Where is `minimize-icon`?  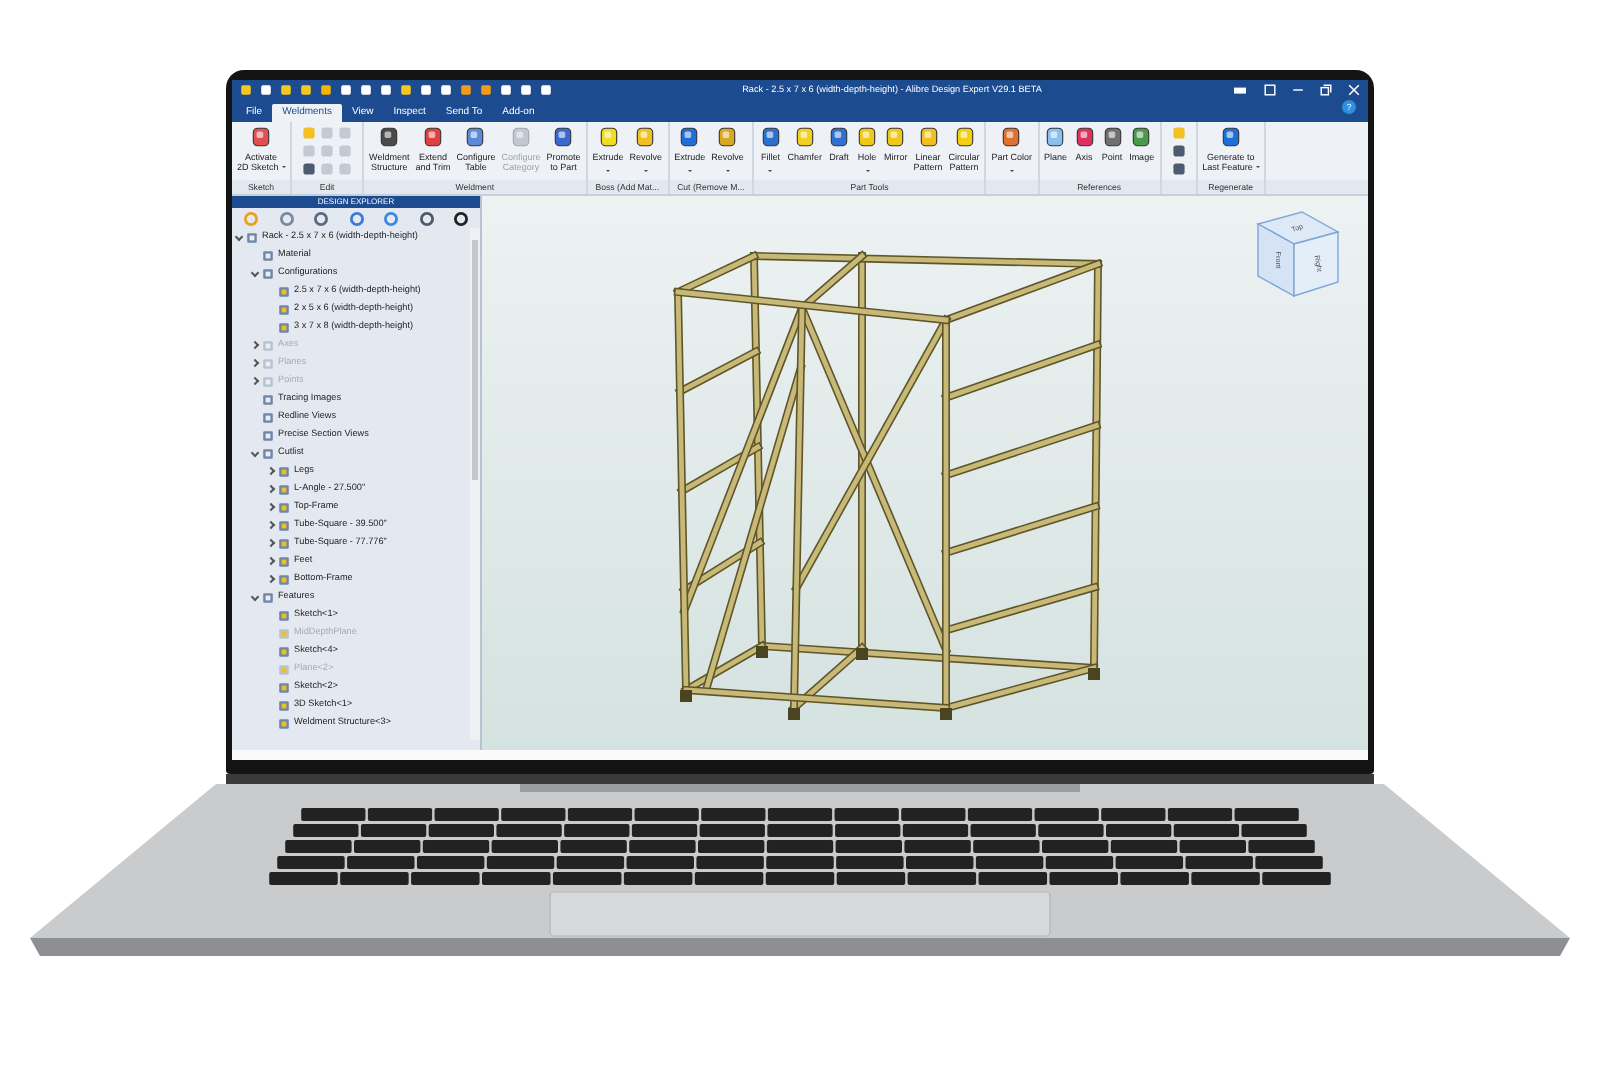 minimize-icon is located at coordinates (1298, 90).